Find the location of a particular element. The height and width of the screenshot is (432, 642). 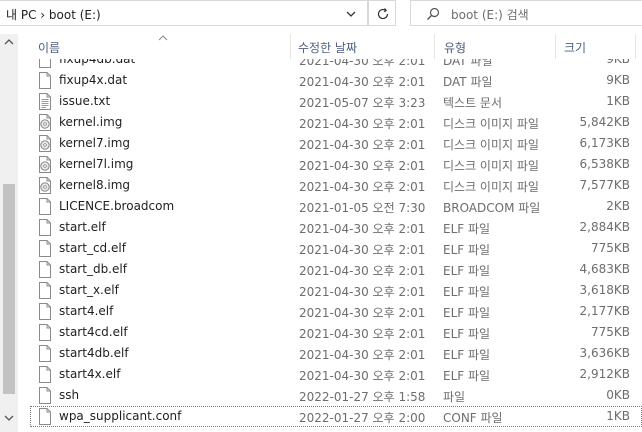

file-name: fixup4db.dat is located at coordinates (97, 62).